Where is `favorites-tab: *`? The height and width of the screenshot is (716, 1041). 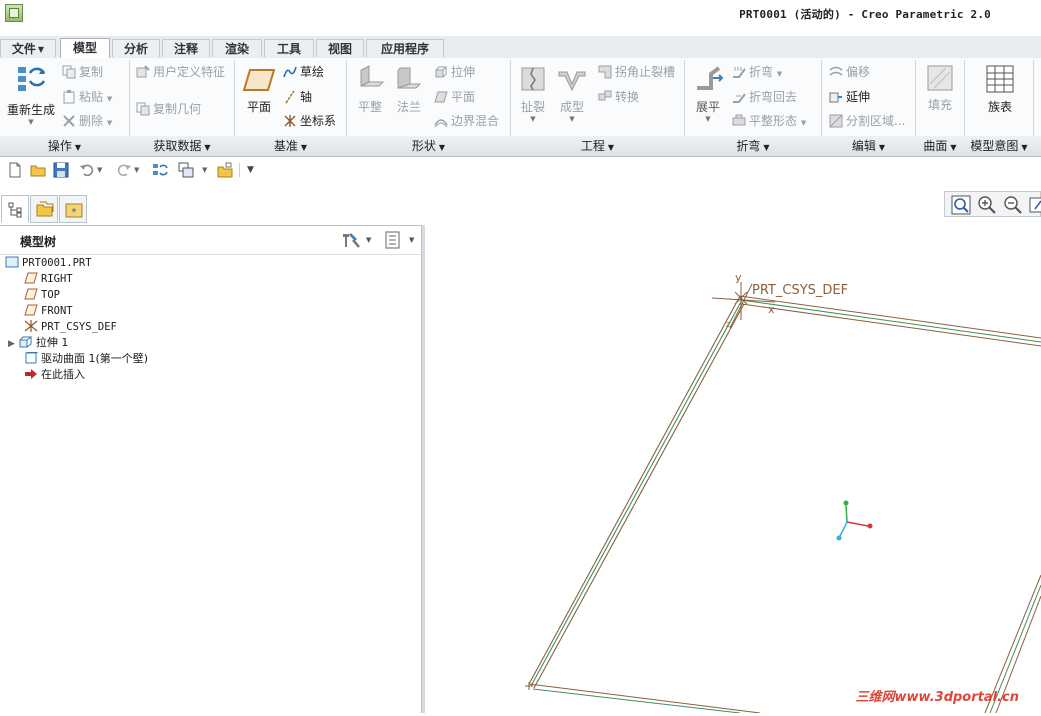 favorites-tab: * is located at coordinates (73, 209).